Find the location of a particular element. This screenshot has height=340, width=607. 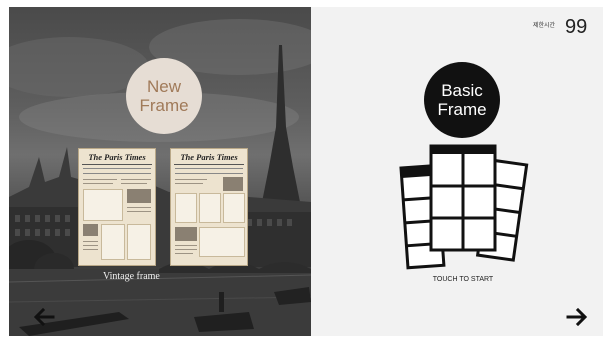

basic-frame-badge: Basic Frame is located at coordinates (462, 100).